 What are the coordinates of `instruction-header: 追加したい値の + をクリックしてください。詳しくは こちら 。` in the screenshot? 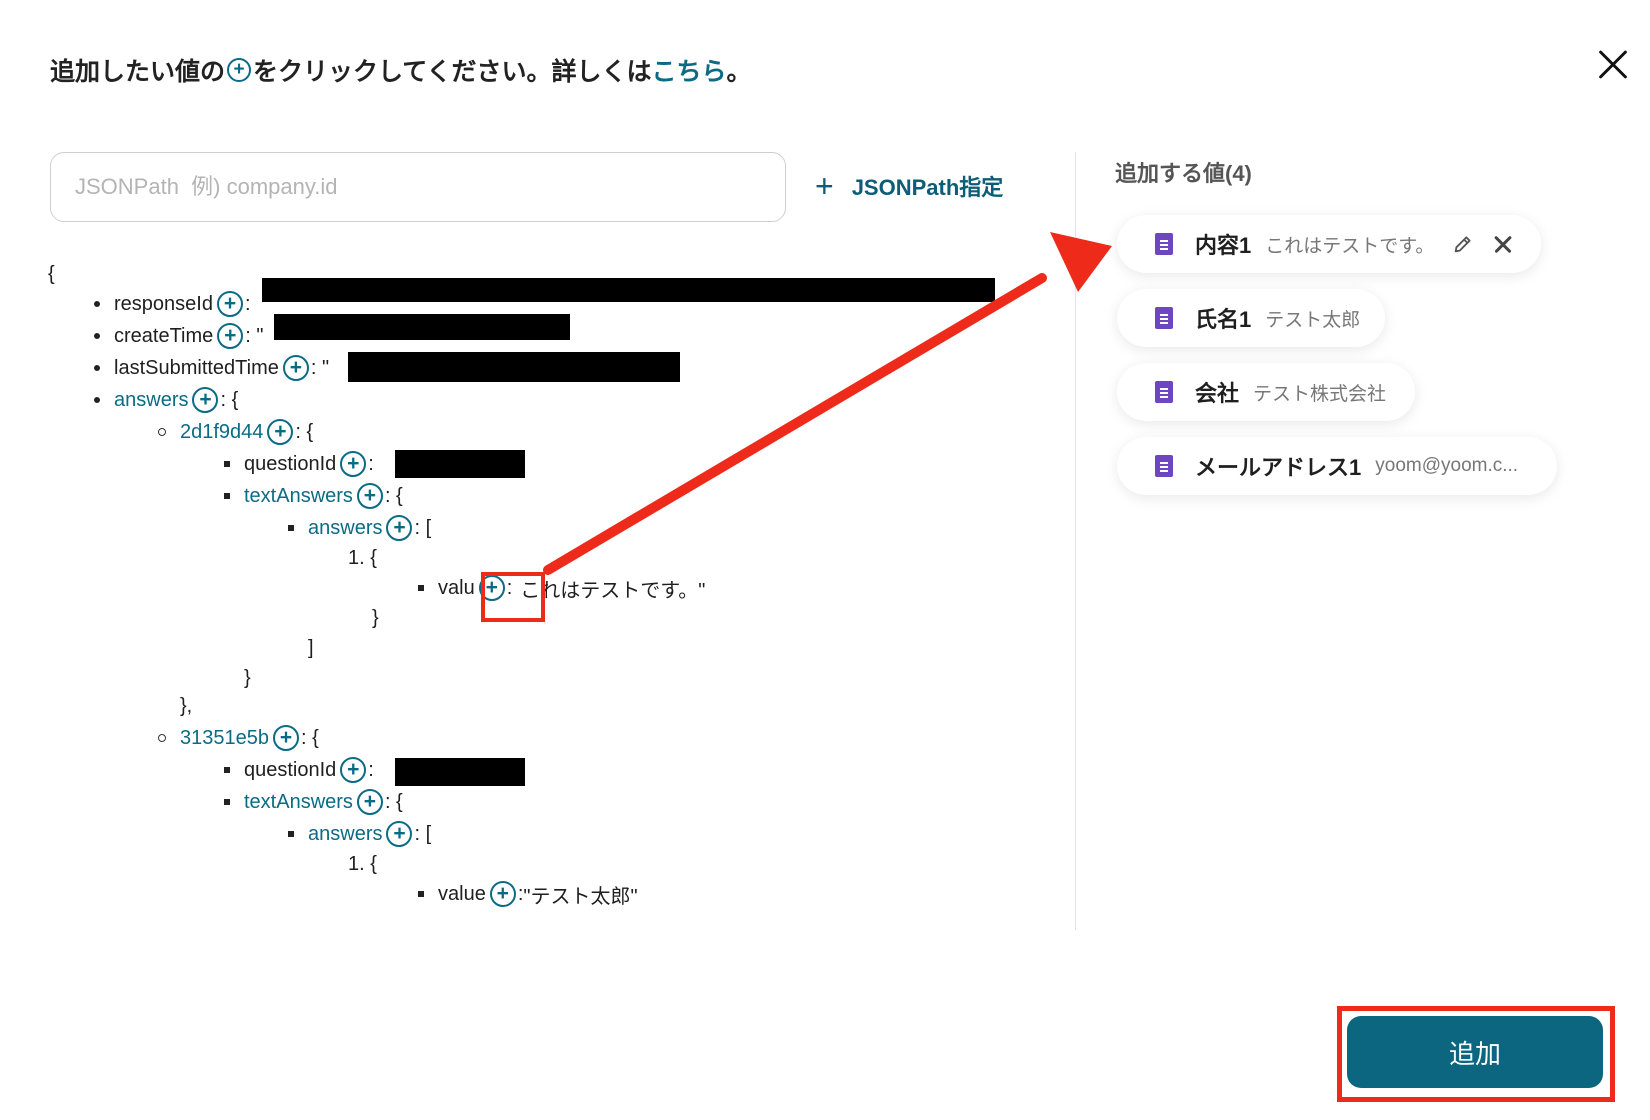 It's located at (401, 70).